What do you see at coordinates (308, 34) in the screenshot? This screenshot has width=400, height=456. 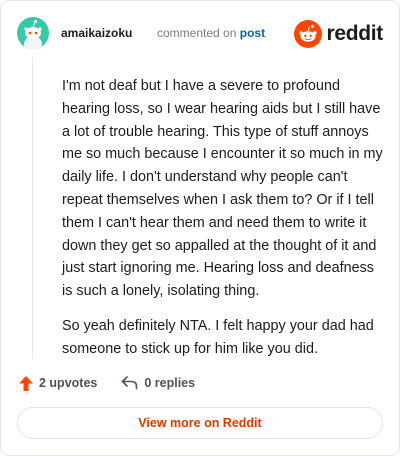 I see `reddit-snoo-icon` at bounding box center [308, 34].